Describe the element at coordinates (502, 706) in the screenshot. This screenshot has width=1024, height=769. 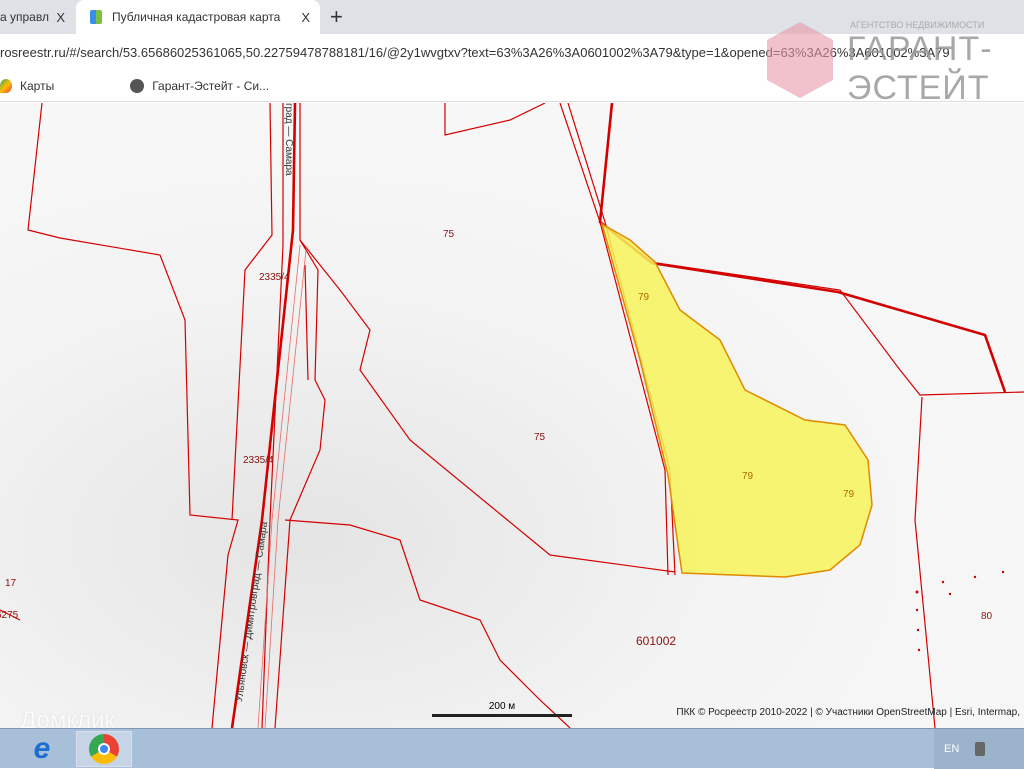
I see `scale-label: 200 м` at that location.